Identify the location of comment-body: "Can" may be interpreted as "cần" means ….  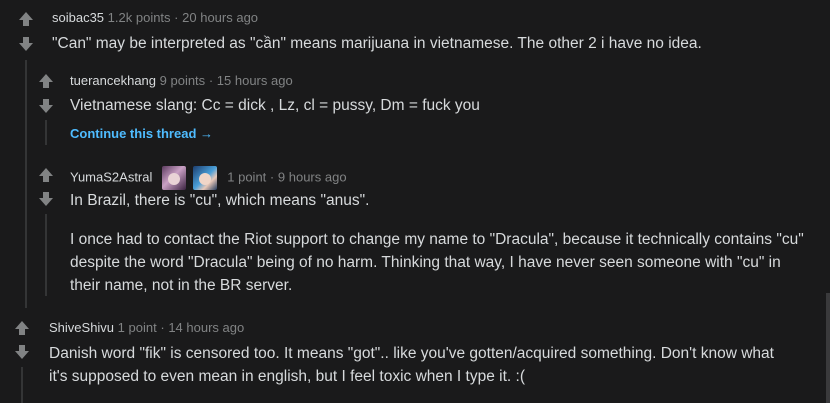
(432, 43).